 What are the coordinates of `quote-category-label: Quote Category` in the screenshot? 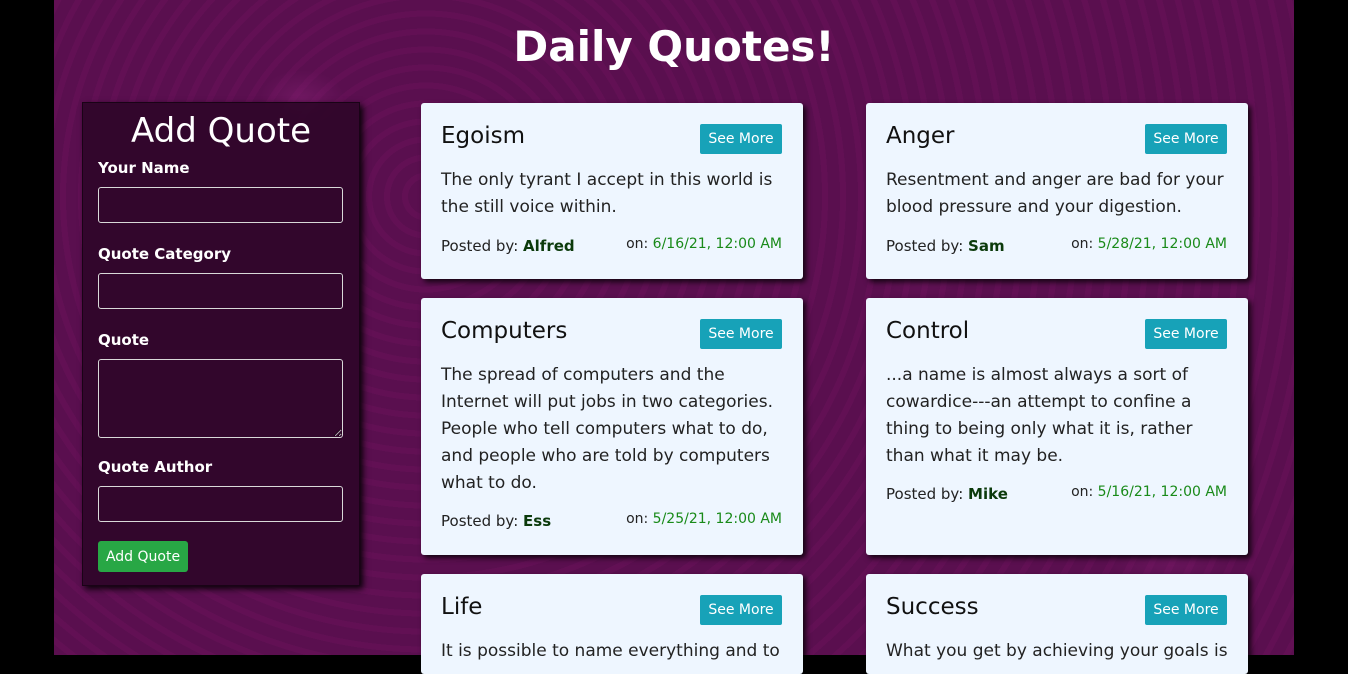 It's located at (164, 254).